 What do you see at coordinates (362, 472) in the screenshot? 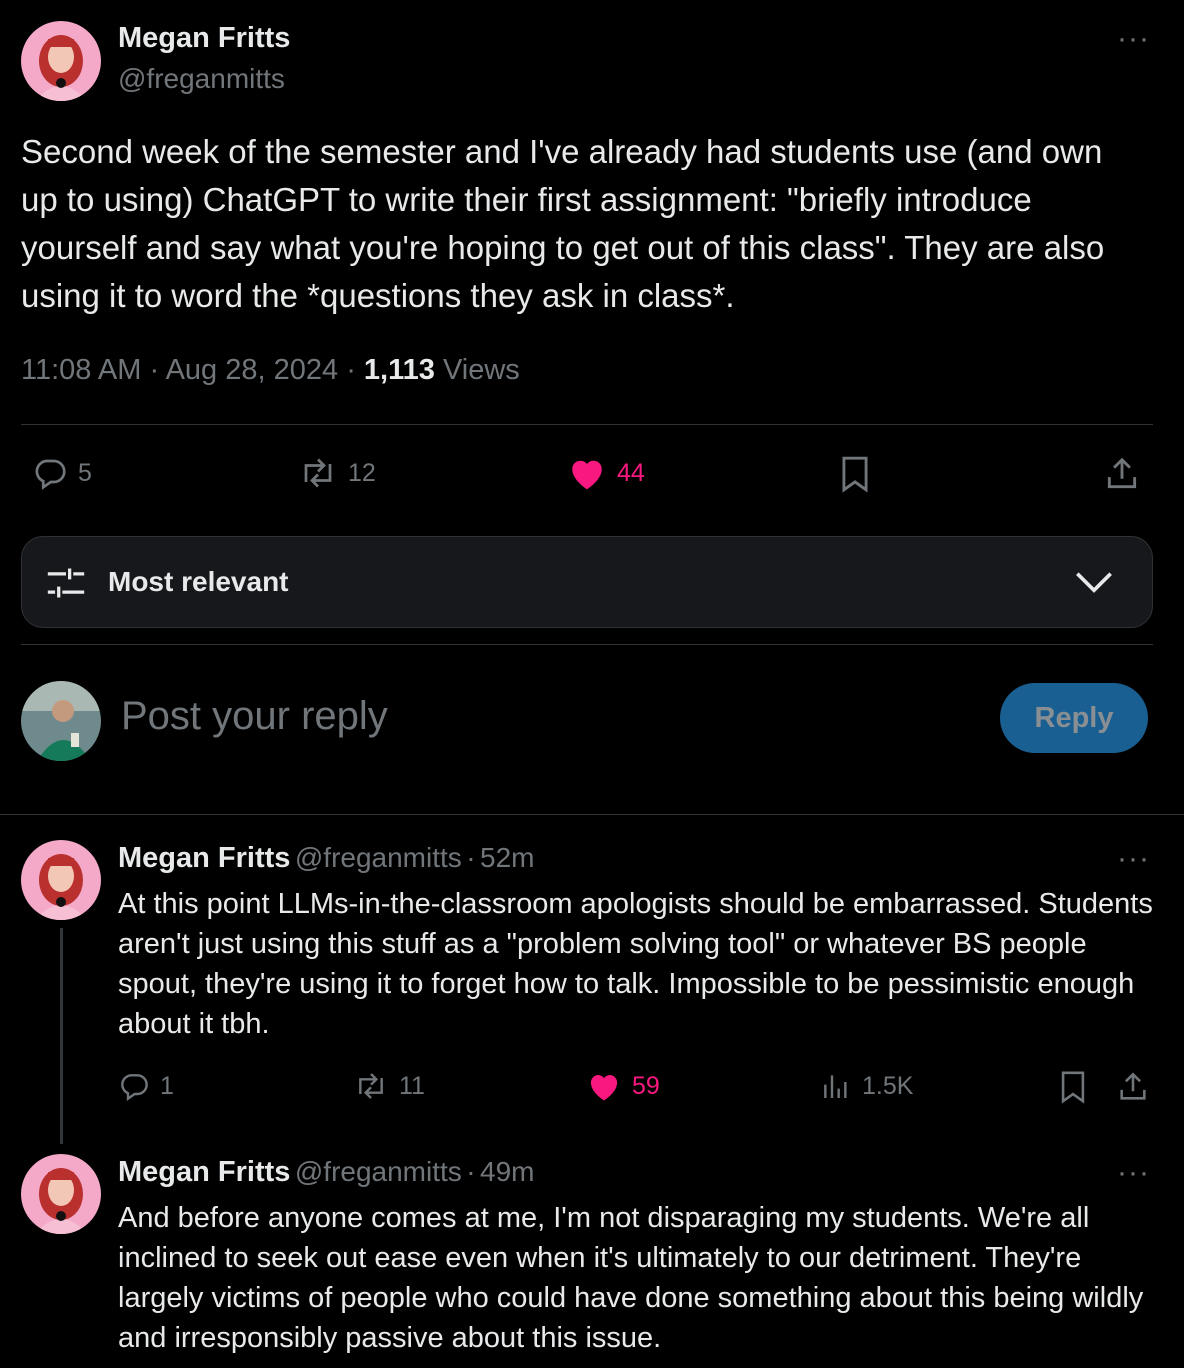
I see `repost-count: 12` at bounding box center [362, 472].